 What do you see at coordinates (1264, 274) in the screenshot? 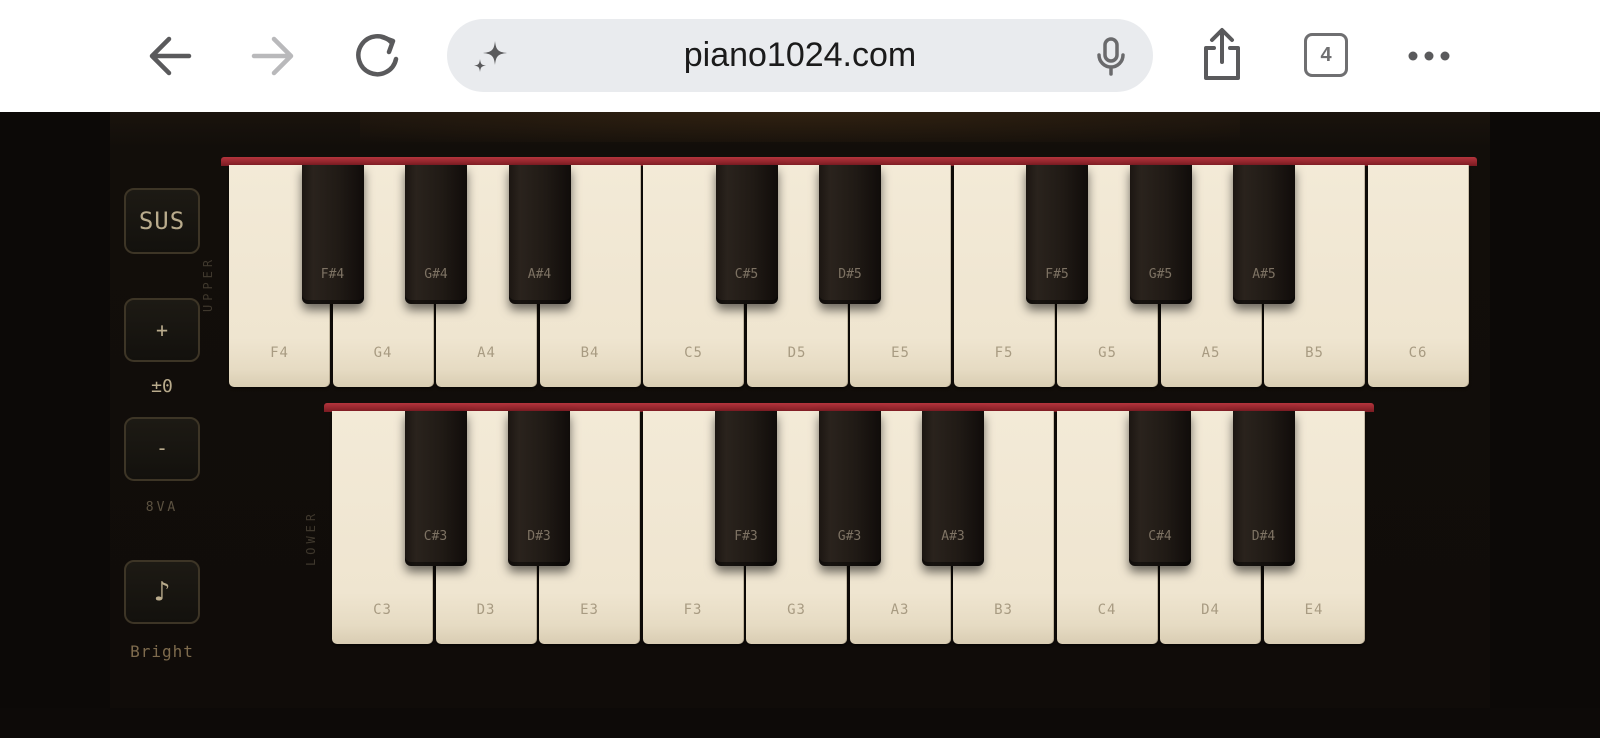
I see `key-label: A#5` at bounding box center [1264, 274].